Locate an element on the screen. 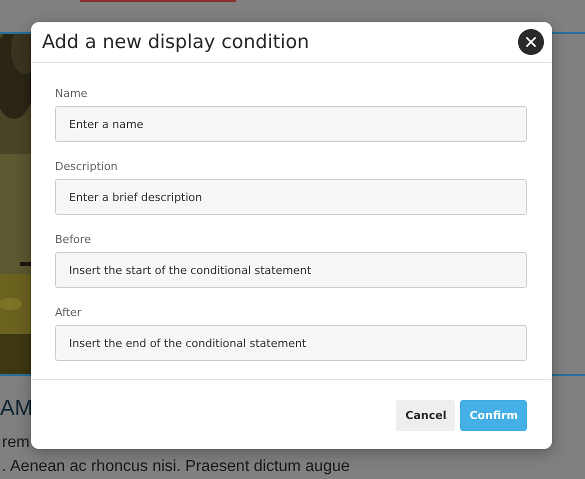  body-text: rem is located at coordinates (16, 442).